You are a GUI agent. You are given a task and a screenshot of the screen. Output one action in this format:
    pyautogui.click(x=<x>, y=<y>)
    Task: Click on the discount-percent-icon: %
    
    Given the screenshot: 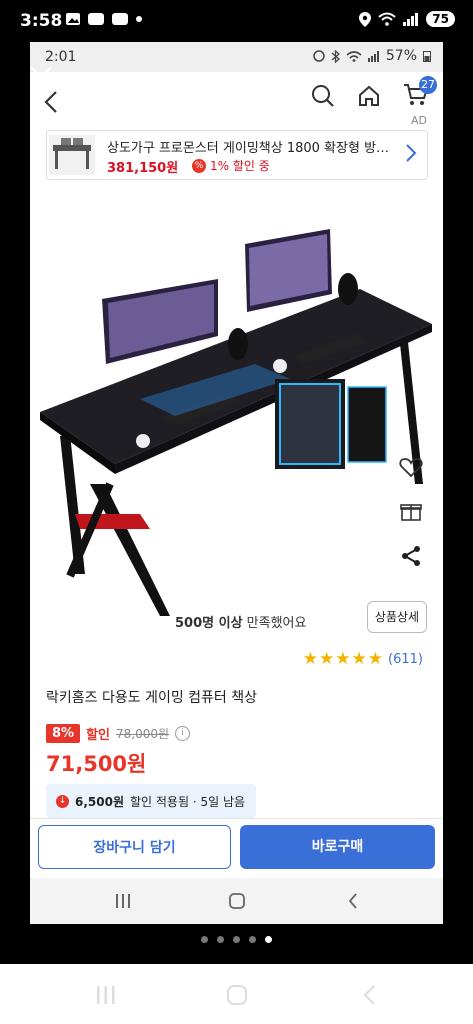 What is the action you would take?
    pyautogui.click(x=199, y=165)
    